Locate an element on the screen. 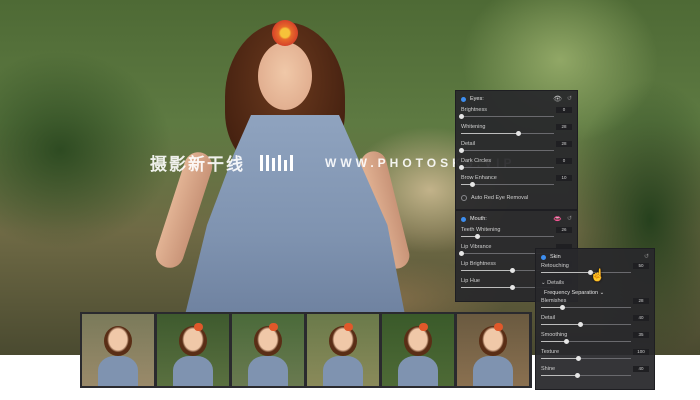 Image resolution: width=700 pixels, height=400 pixels. auto-red-eye-checkbox: Auto Red Eye Removal is located at coordinates (494, 198).